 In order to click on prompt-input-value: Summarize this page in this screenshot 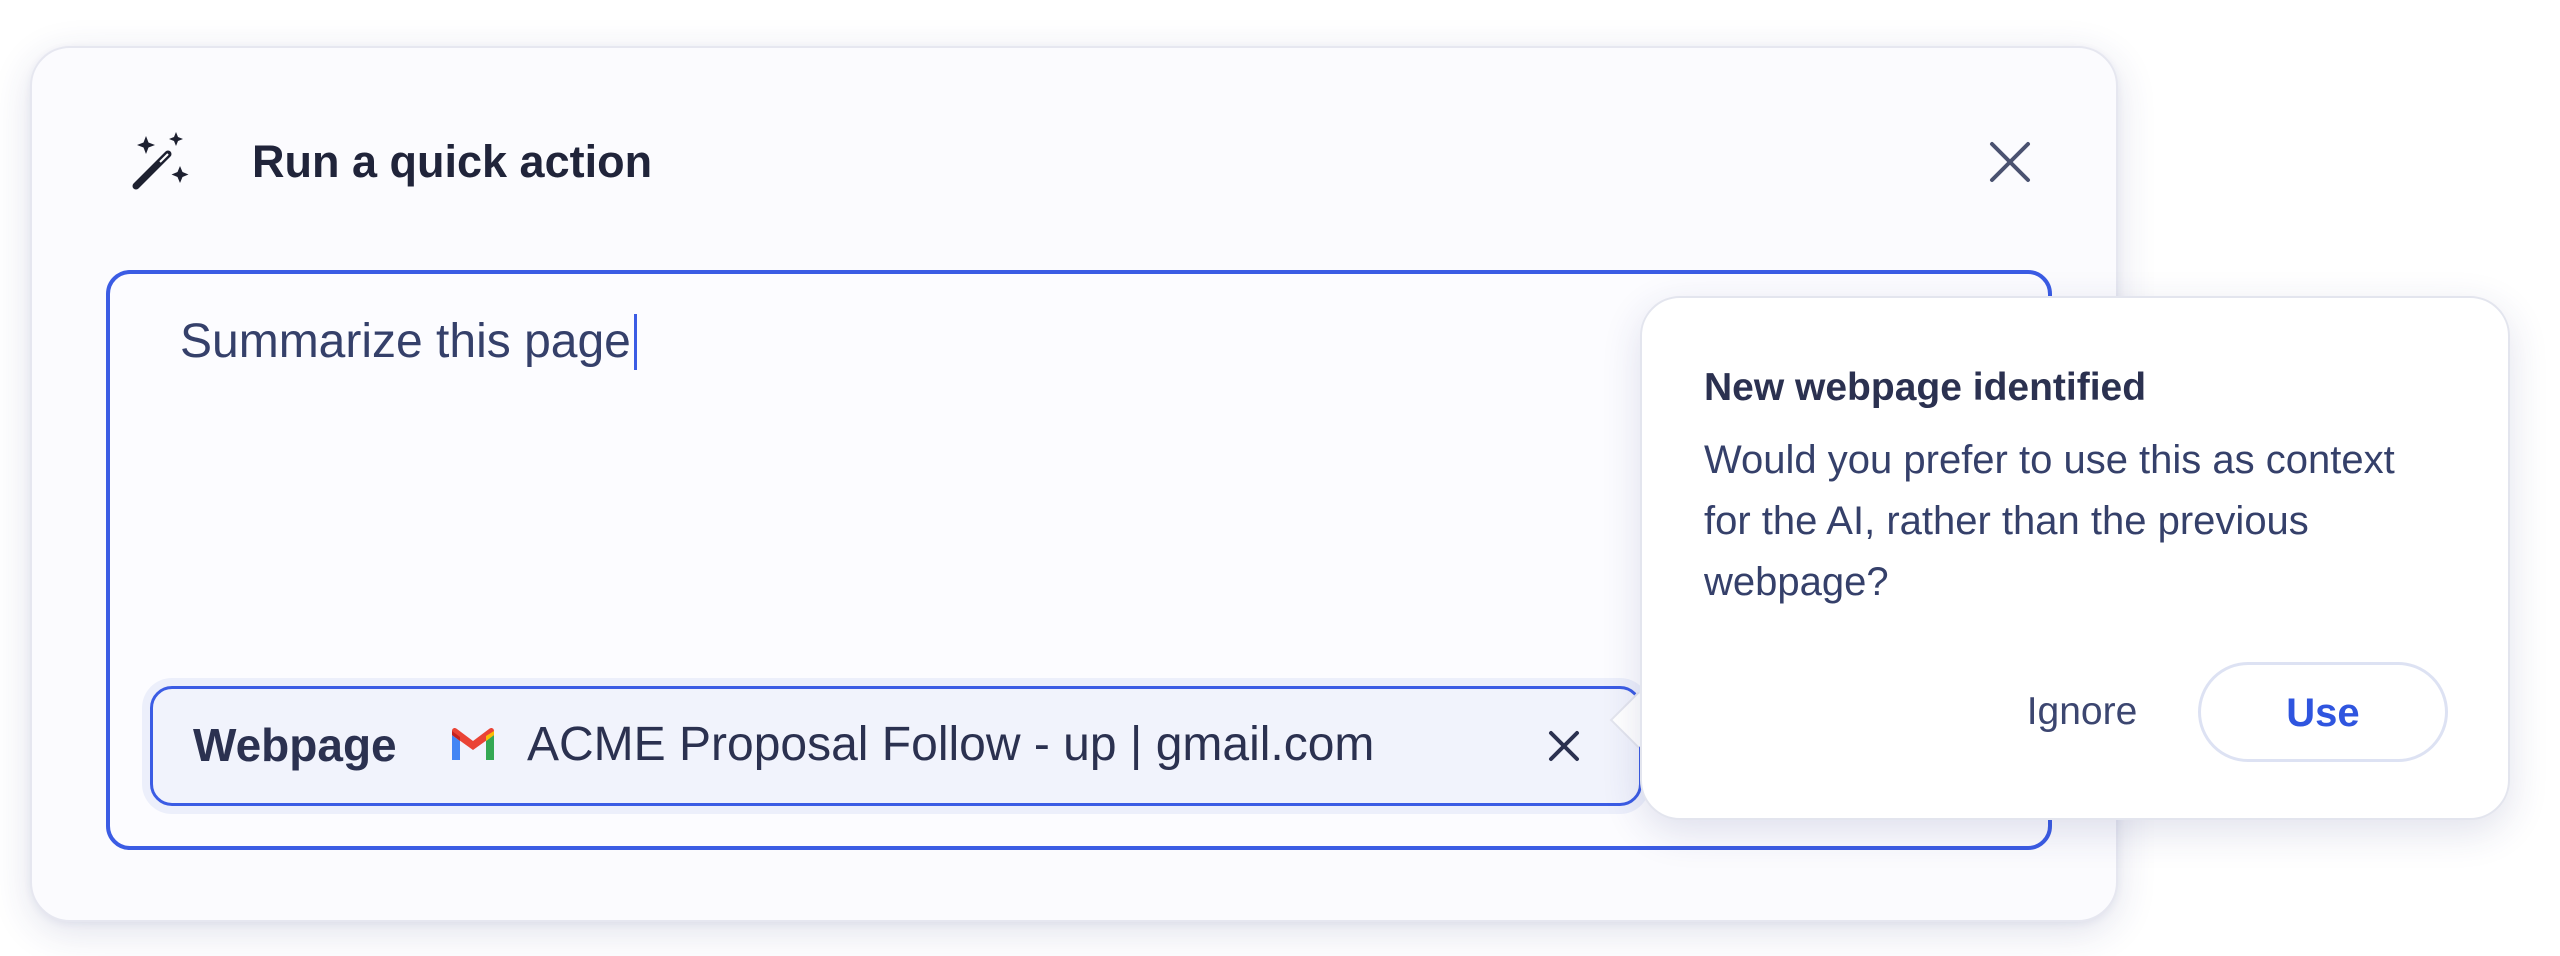, I will do `click(405, 341)`.